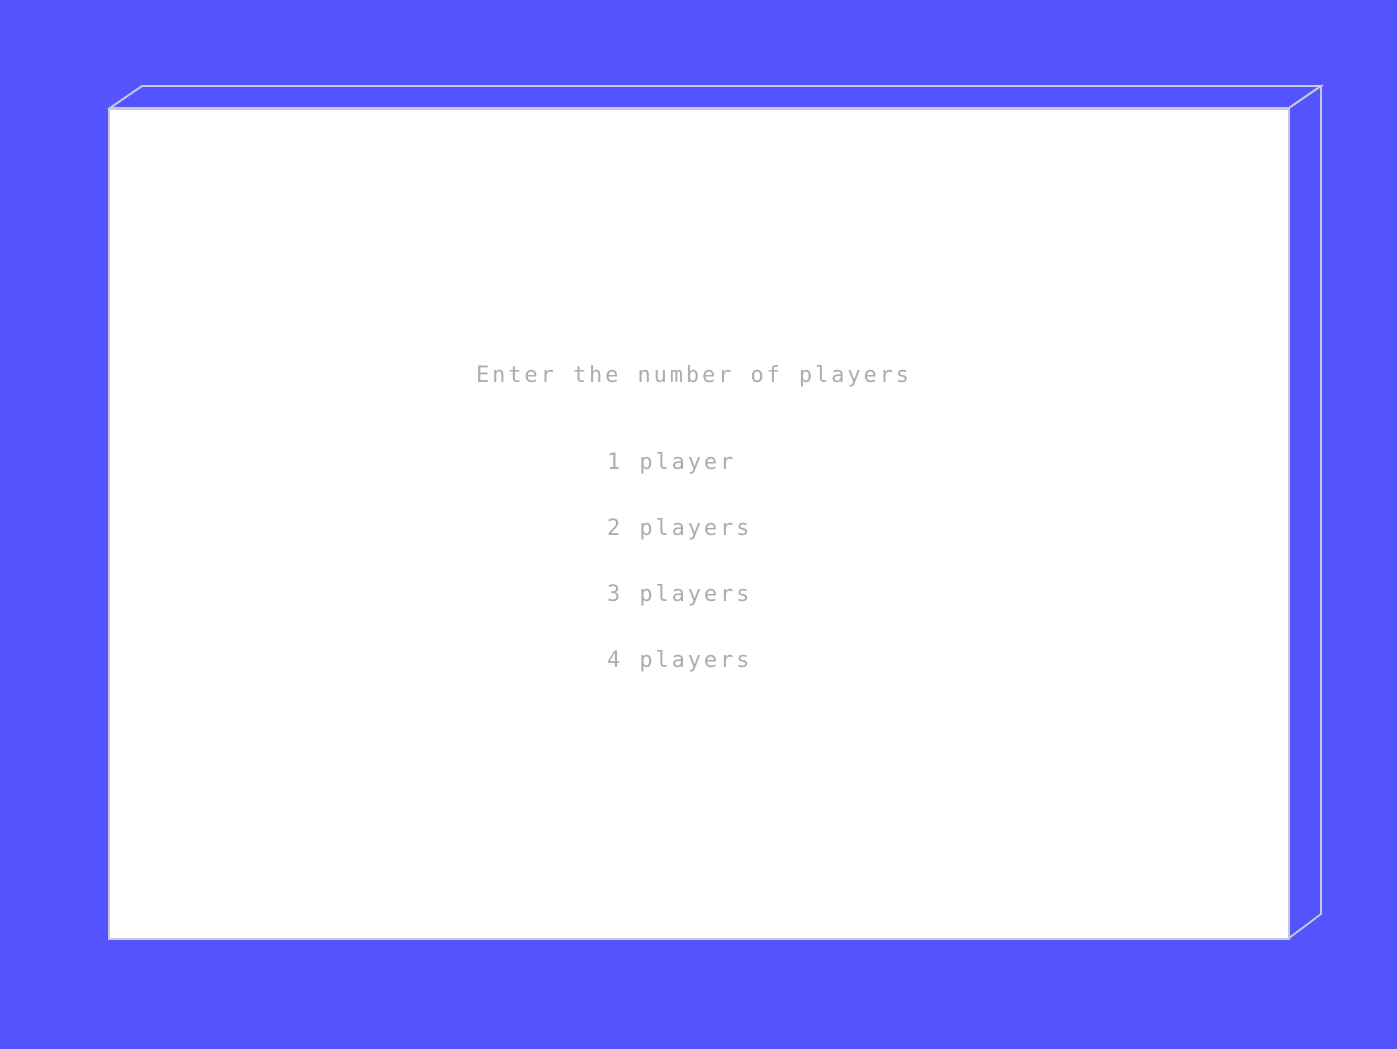 The height and width of the screenshot is (1049, 1397). I want to click on frame-right-edge, so click(1305, 512).